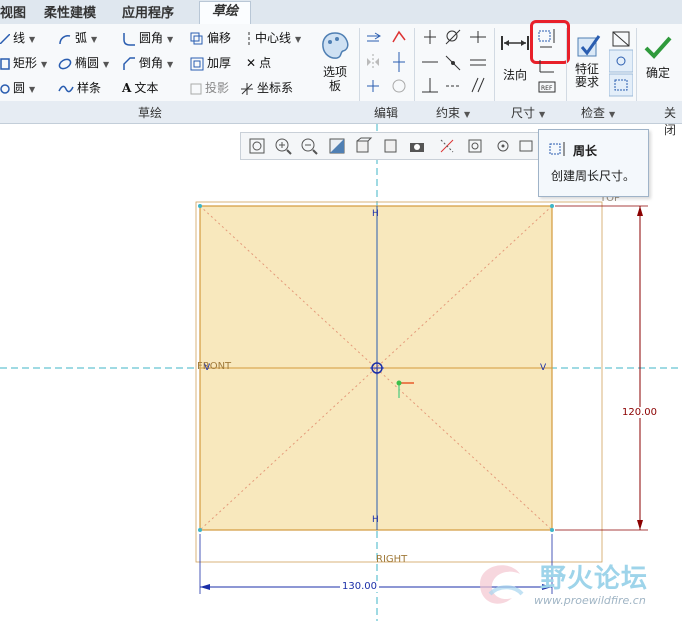  I want to click on graphics-toolbar, so click(391, 146).